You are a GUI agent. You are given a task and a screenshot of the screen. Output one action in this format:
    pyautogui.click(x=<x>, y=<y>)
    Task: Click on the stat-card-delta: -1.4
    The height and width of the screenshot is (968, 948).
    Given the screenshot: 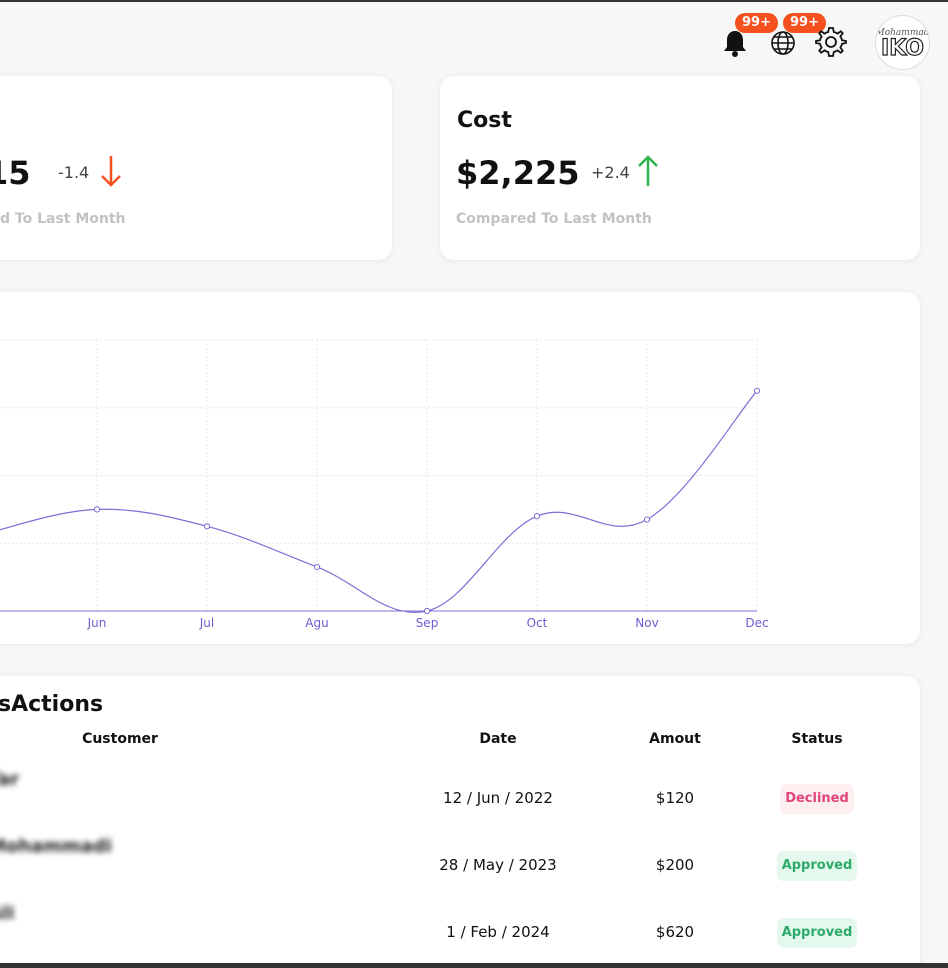 What is the action you would take?
    pyautogui.click(x=74, y=172)
    